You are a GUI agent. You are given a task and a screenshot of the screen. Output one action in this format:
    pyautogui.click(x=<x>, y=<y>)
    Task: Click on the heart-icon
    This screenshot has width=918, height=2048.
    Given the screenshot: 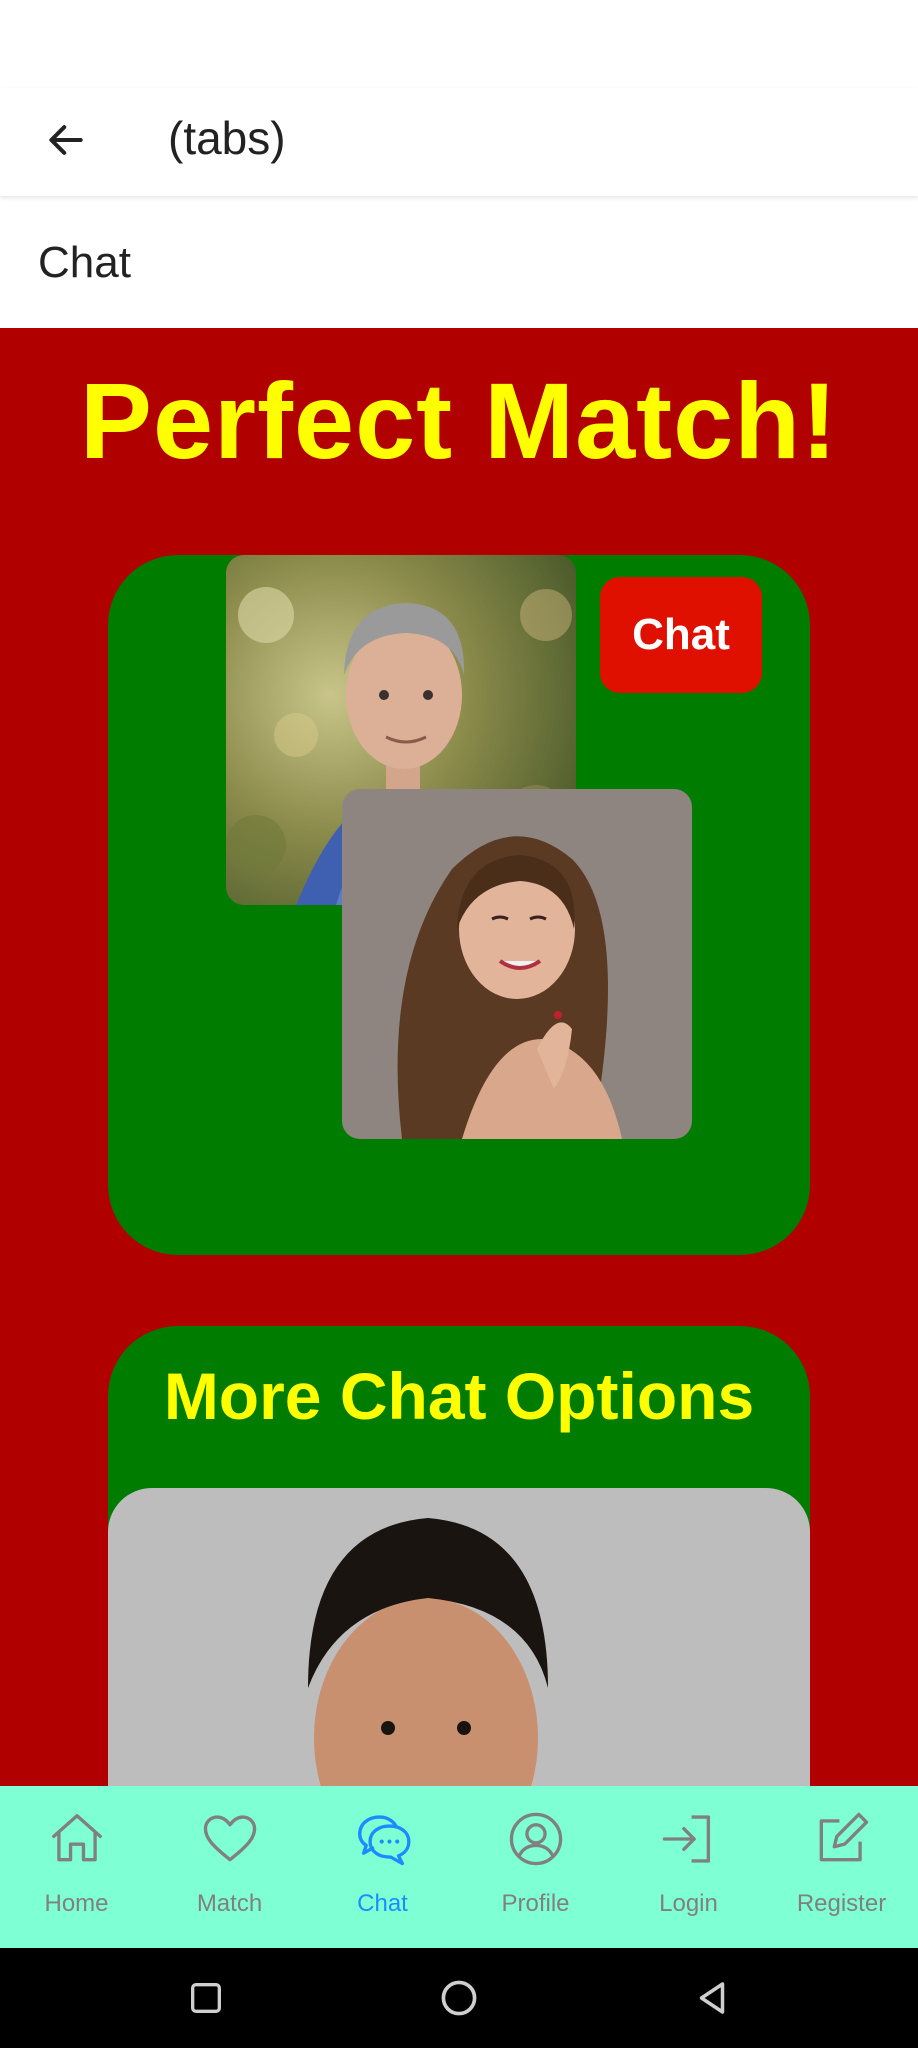 What is the action you would take?
    pyautogui.click(x=229, y=1838)
    